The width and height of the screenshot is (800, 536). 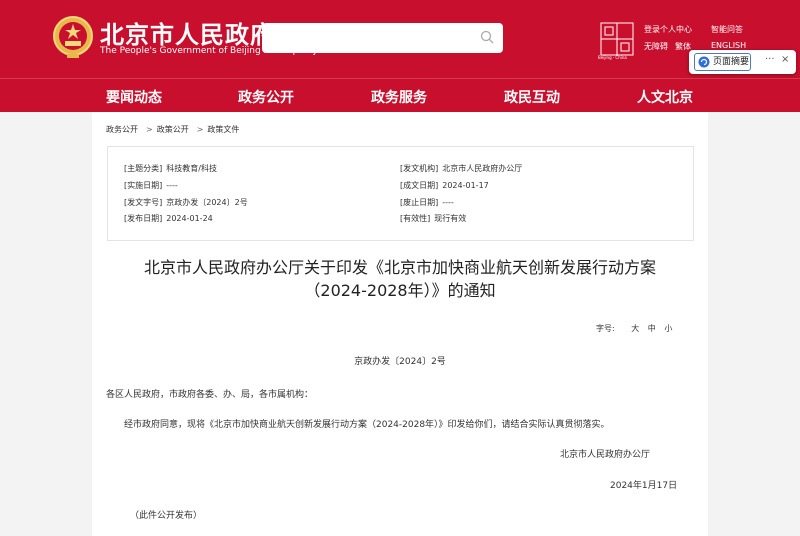 I want to click on font-size-control: 字号: 大 中 小, so click(x=634, y=328).